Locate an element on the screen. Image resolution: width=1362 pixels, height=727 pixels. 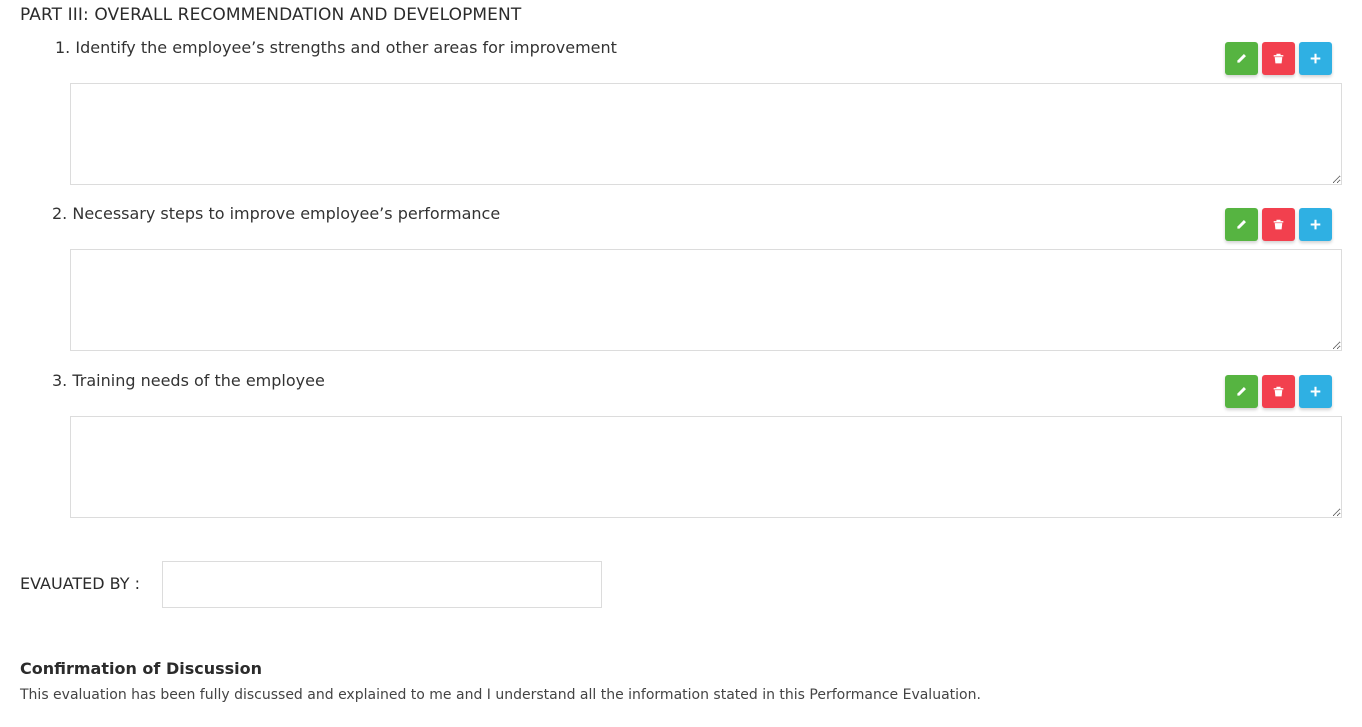
question-3-add-button is located at coordinates (1315, 391).